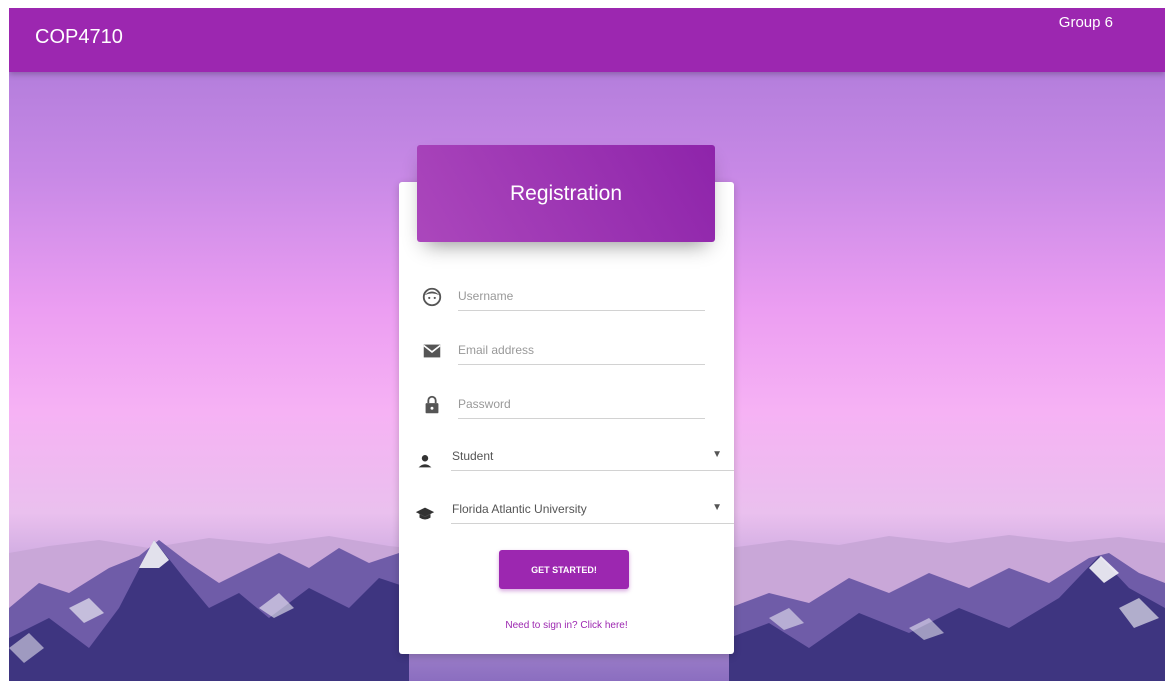 The image size is (1165, 681). I want to click on group-link: Group 6, so click(1086, 22).